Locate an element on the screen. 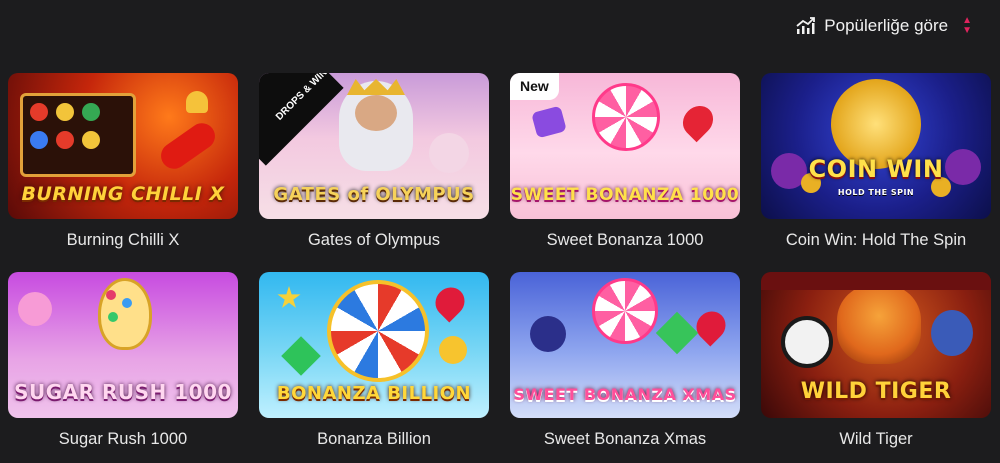 This screenshot has width=1000, height=463. game-card: SUGAR RUSH 1000 Sugar Rush 1000 is located at coordinates (123, 360).